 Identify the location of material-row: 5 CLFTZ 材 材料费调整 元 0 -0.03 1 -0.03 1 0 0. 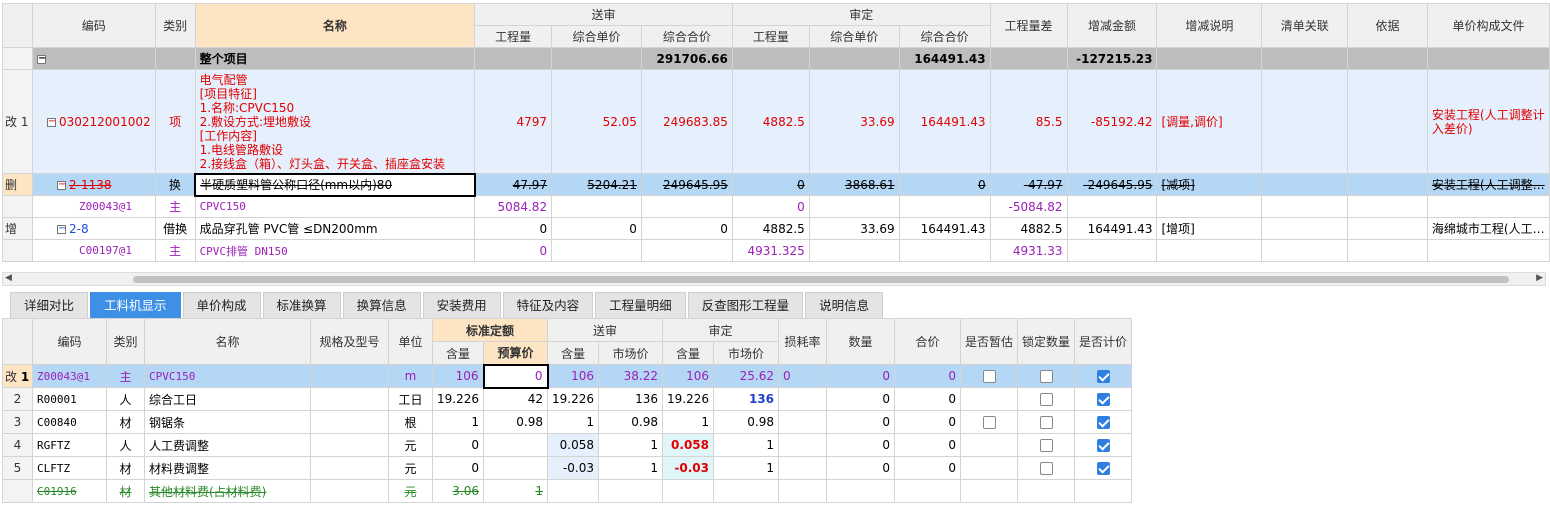
(567, 468).